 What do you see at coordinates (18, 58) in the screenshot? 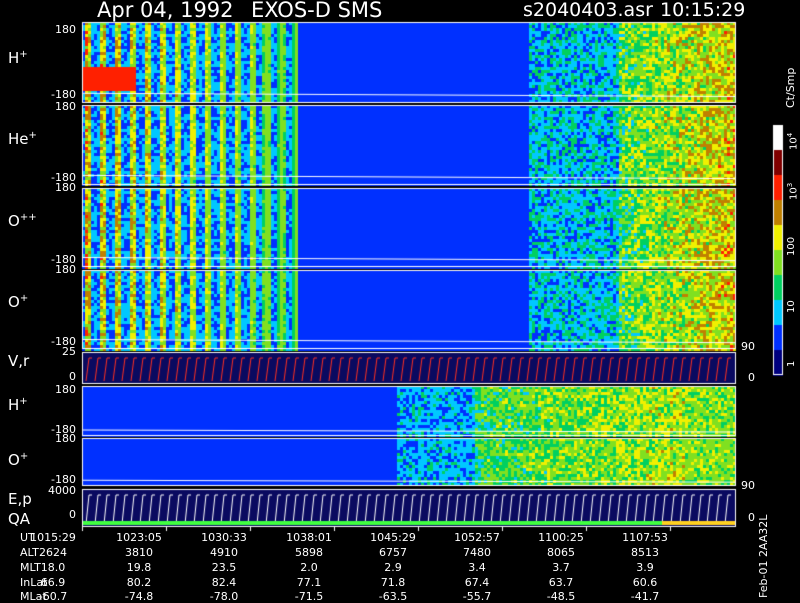
I see `panel-label-hplus: H+` at bounding box center [18, 58].